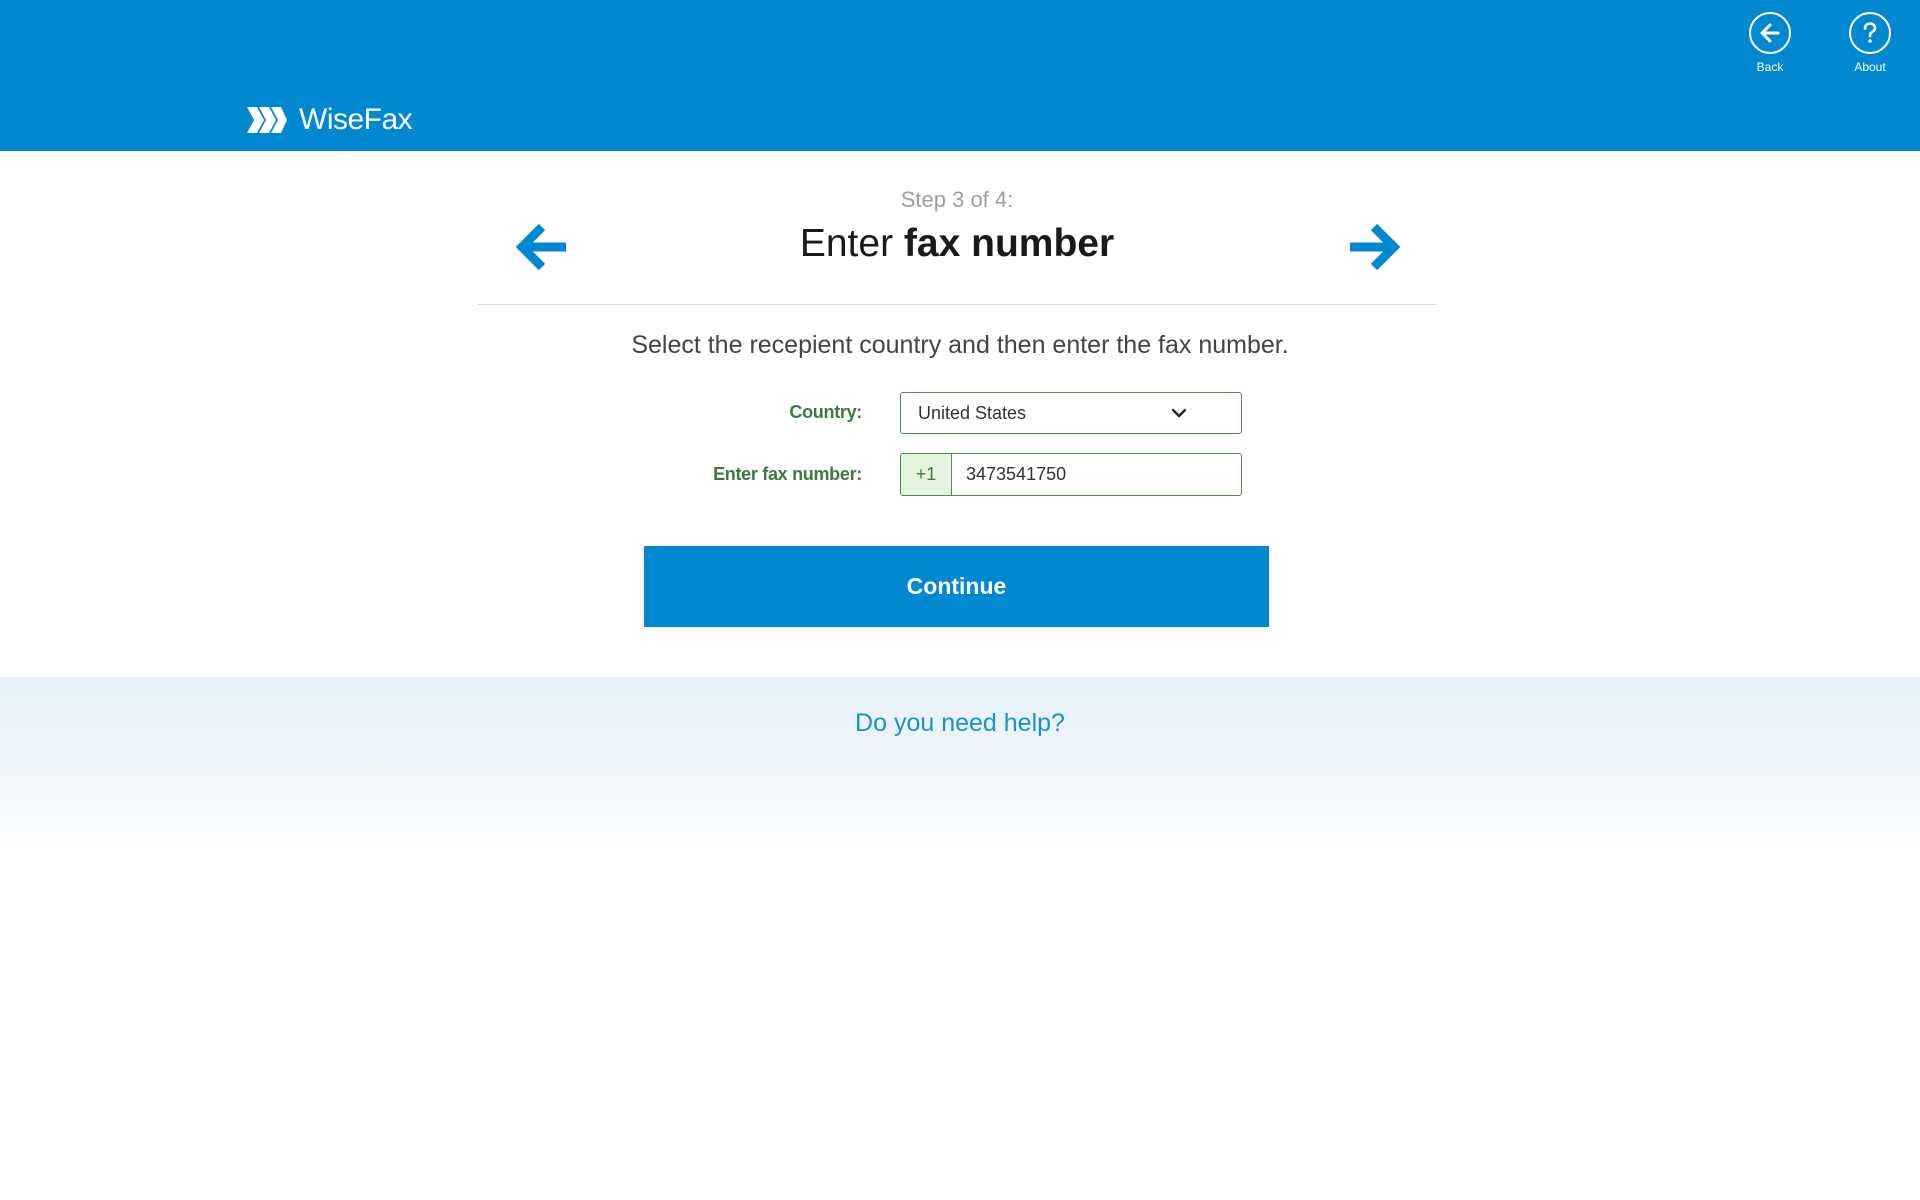 This screenshot has width=1920, height=1200. I want to click on page-title-bold: fax number, so click(1009, 243).